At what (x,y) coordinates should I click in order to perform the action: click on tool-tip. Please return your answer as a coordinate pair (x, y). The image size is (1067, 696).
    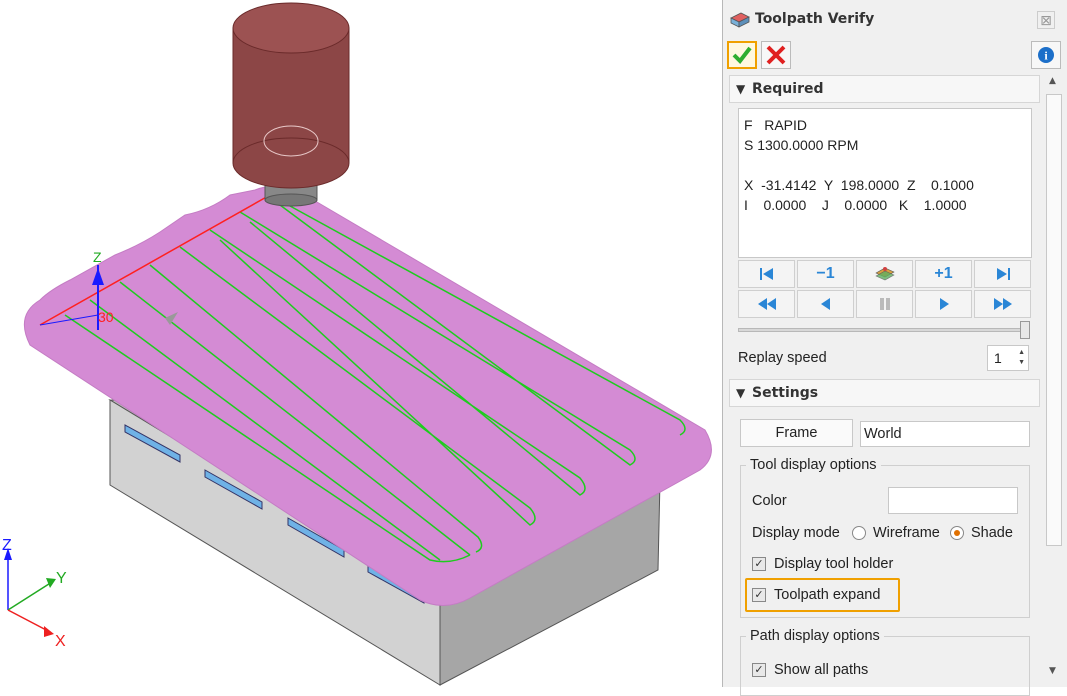
    Looking at the image, I should click on (291, 200).